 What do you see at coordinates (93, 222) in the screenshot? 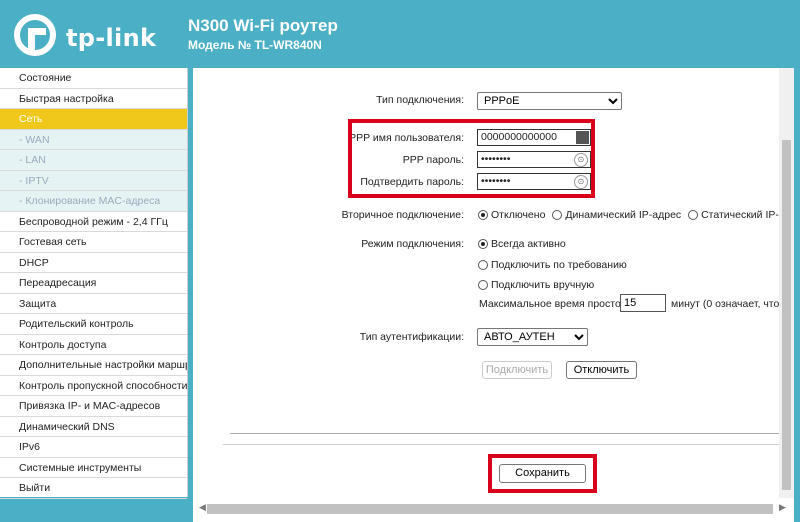
I see `sidebar-item-7: Беспроводной режим - 2,4 ГГц` at bounding box center [93, 222].